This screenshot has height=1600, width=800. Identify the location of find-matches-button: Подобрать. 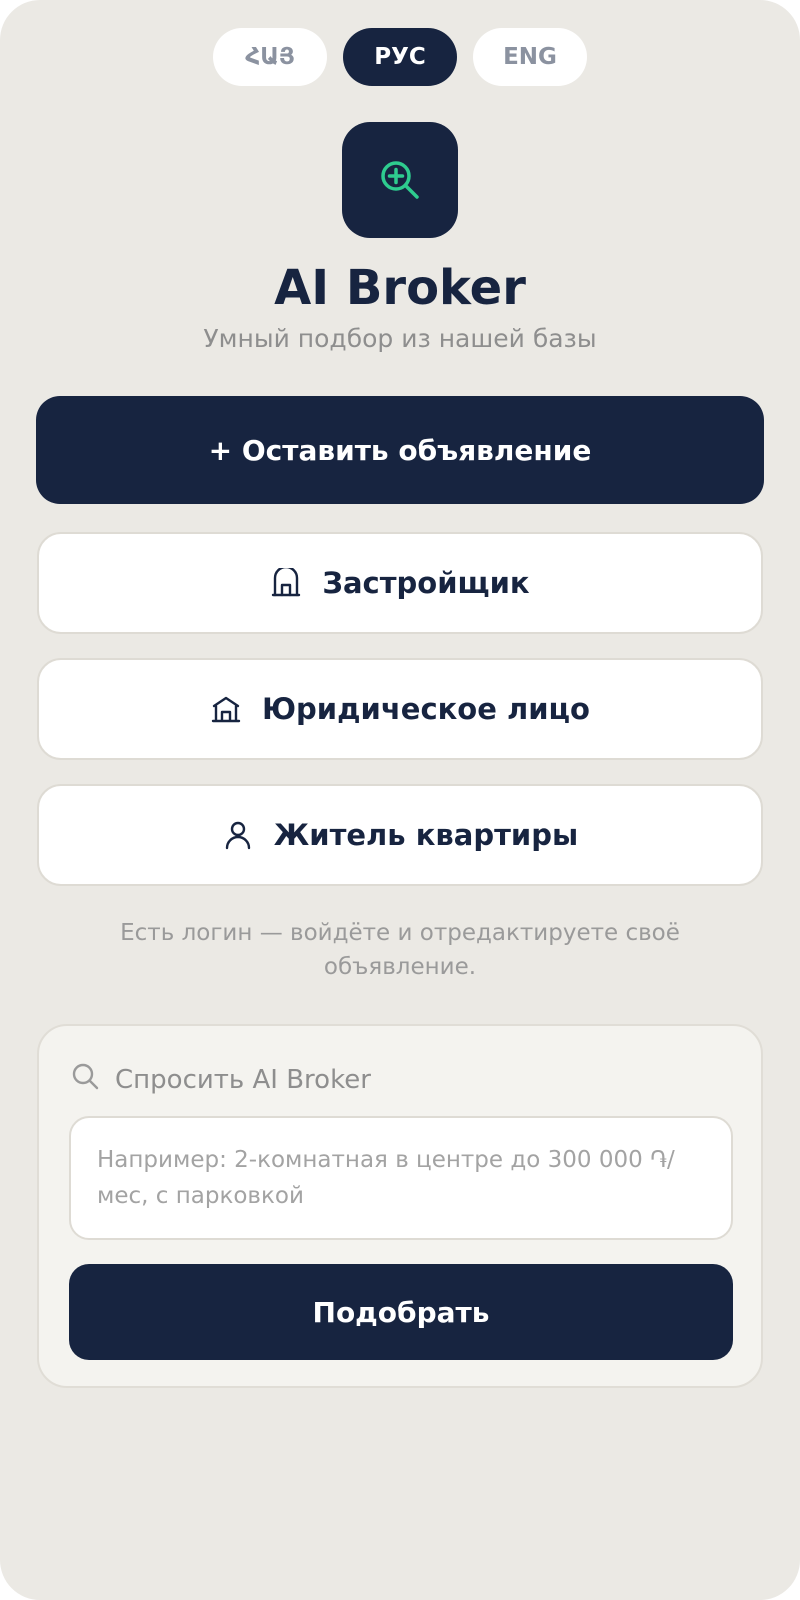
(401, 1312).